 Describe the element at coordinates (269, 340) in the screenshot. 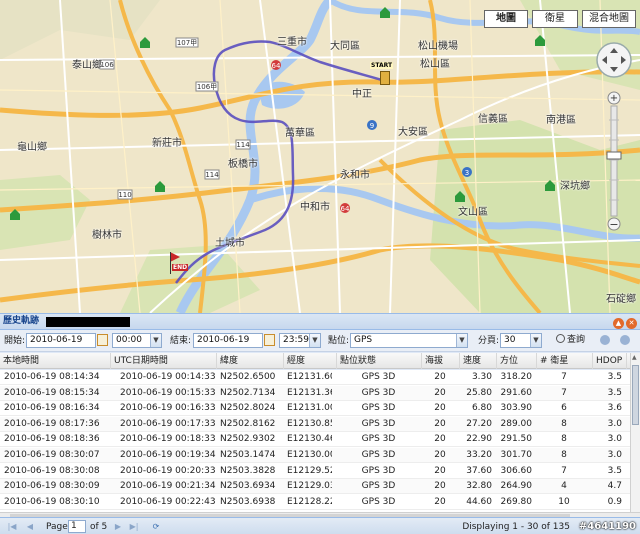

I see `end-calendar-icon` at that location.